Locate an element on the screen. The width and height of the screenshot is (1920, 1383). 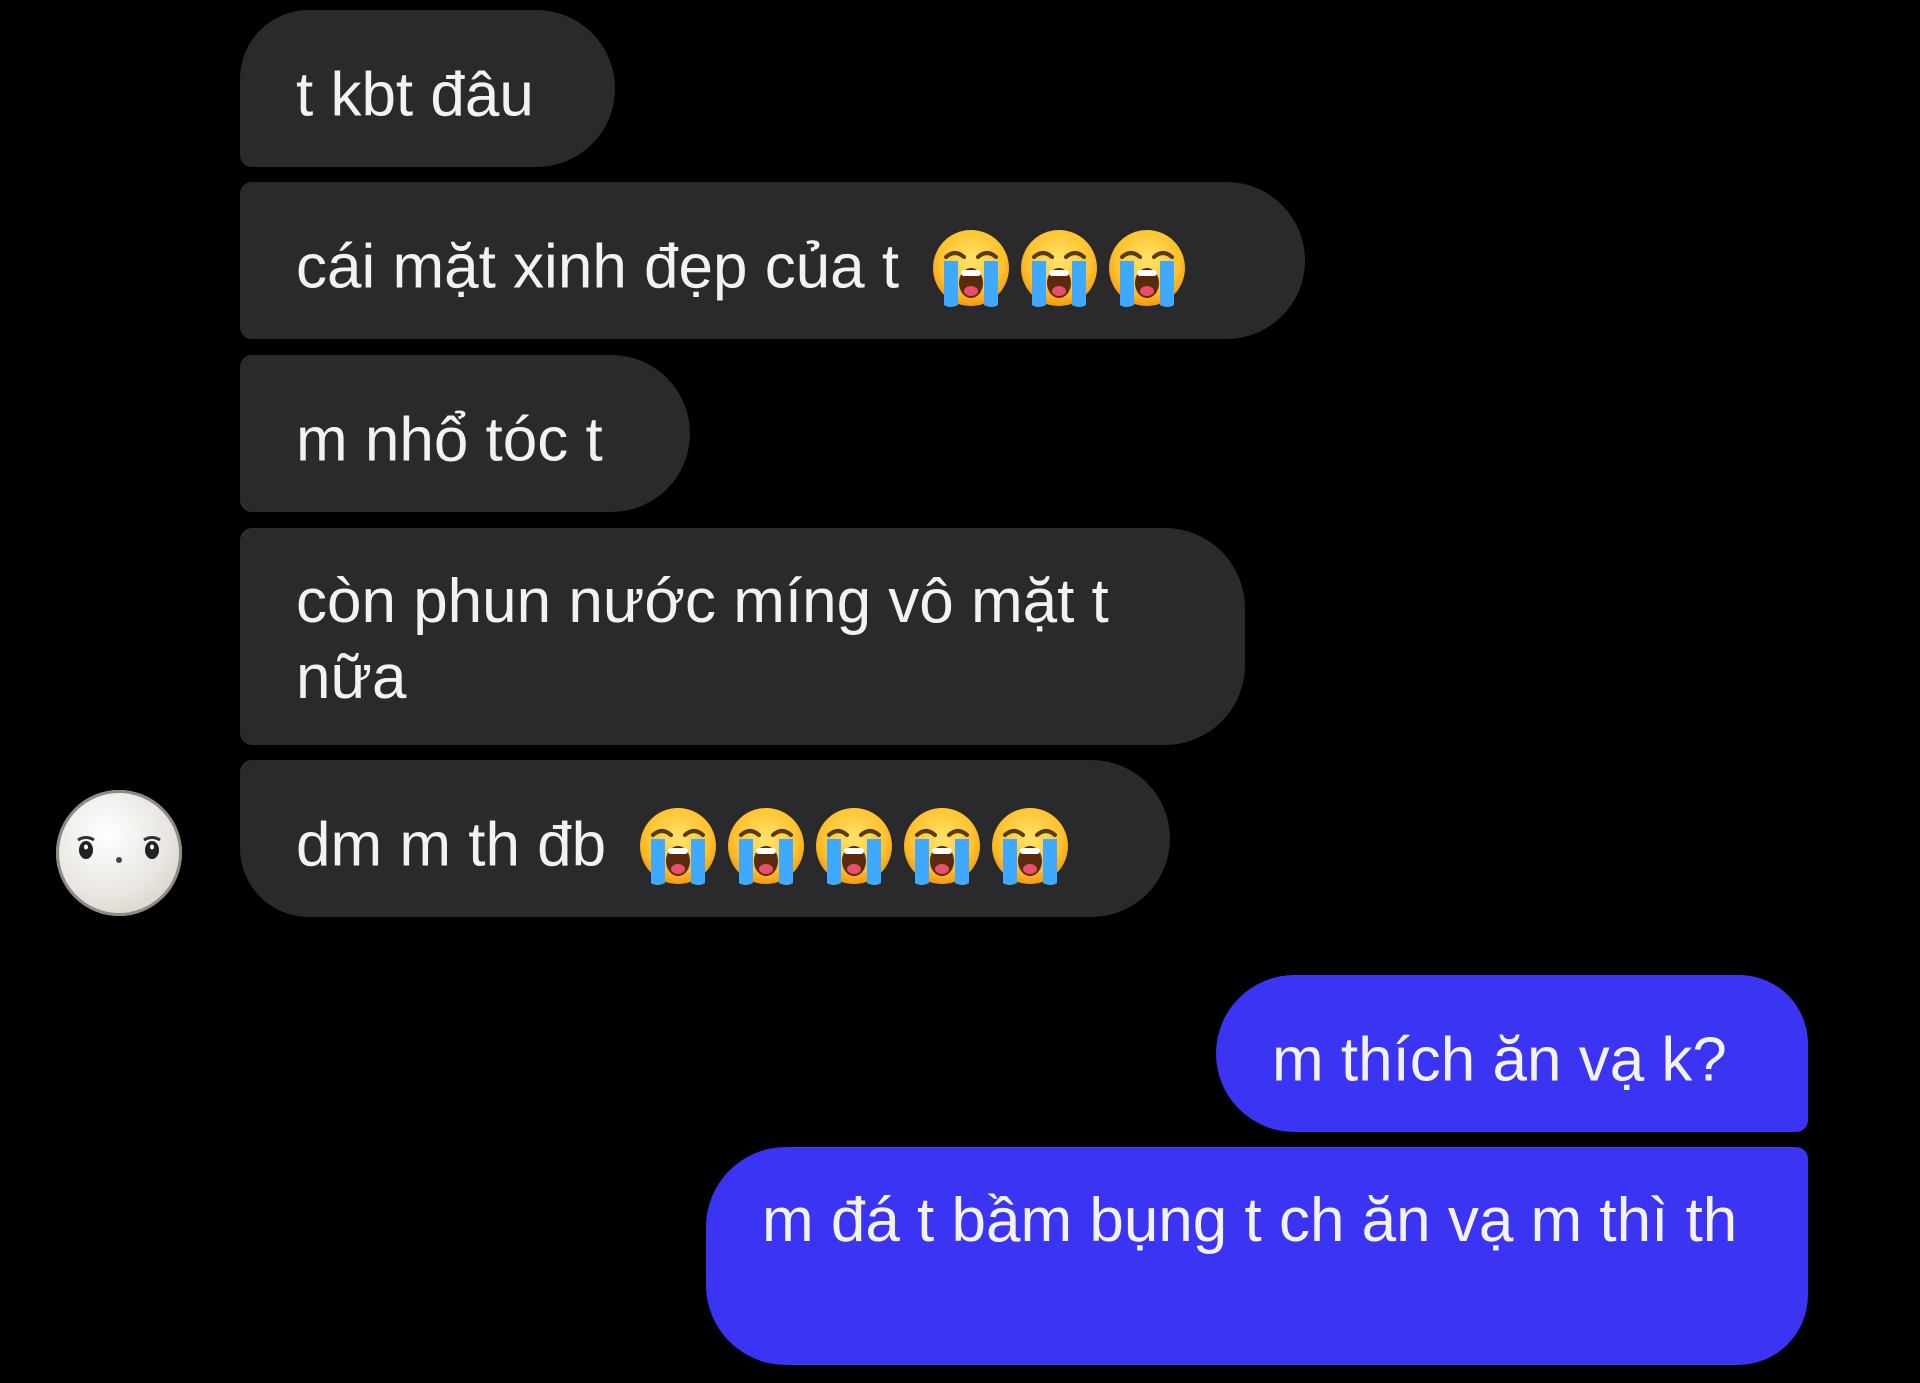
message-text: còn phun nước míng vô mặt t nữa is located at coordinates (702, 639).